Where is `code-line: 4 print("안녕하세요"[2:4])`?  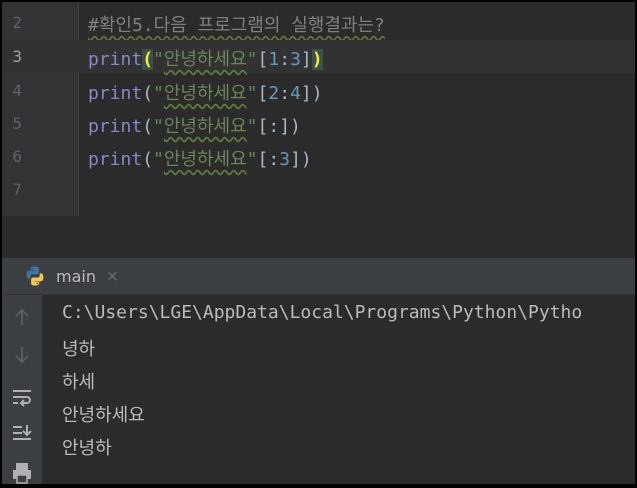
code-line: 4 print("안녕하세요"[2:4]) is located at coordinates (318, 90).